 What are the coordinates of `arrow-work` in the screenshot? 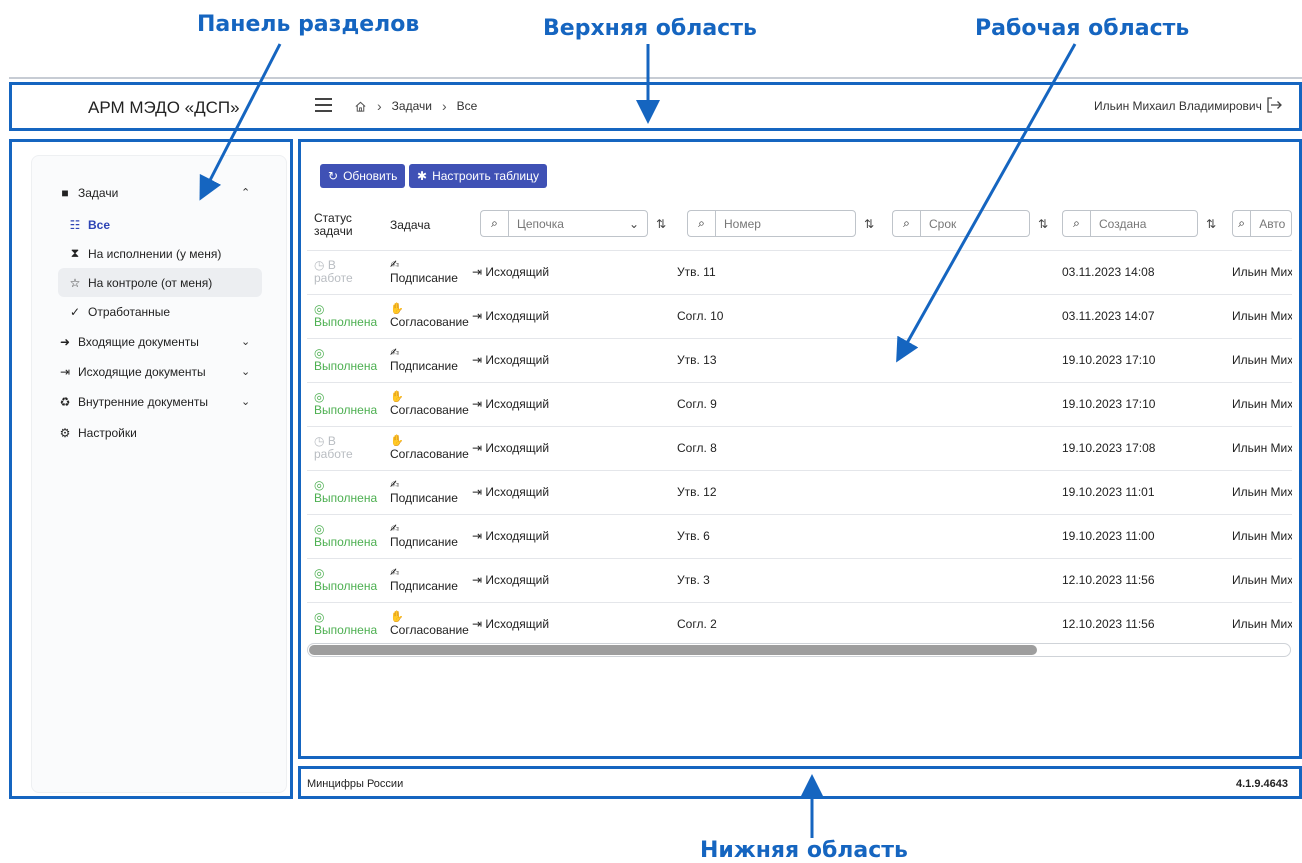 It's located at (986, 203).